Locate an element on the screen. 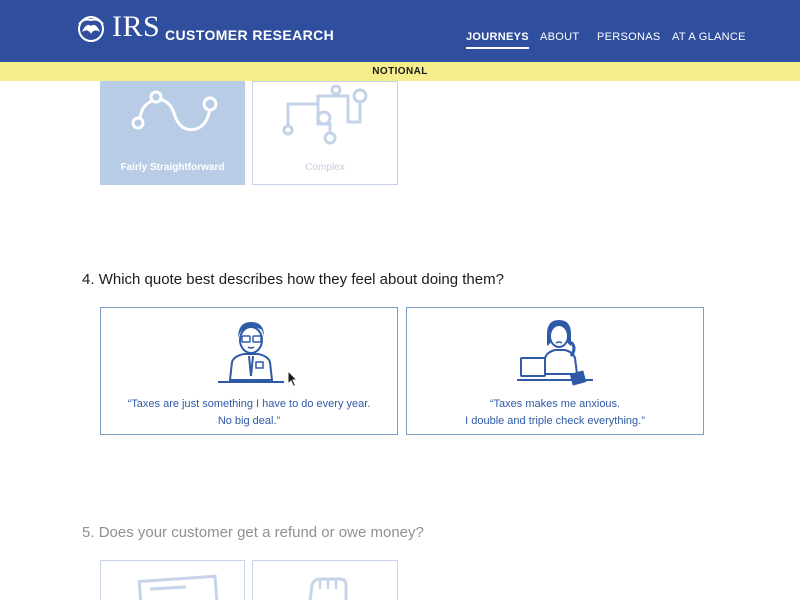  nav-about: ABOUT is located at coordinates (559, 37).